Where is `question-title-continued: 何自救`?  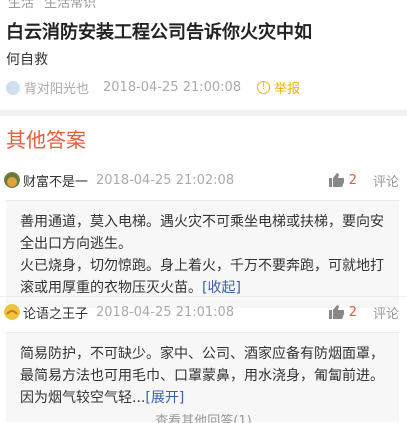 question-title-continued: 何自救 is located at coordinates (27, 60).